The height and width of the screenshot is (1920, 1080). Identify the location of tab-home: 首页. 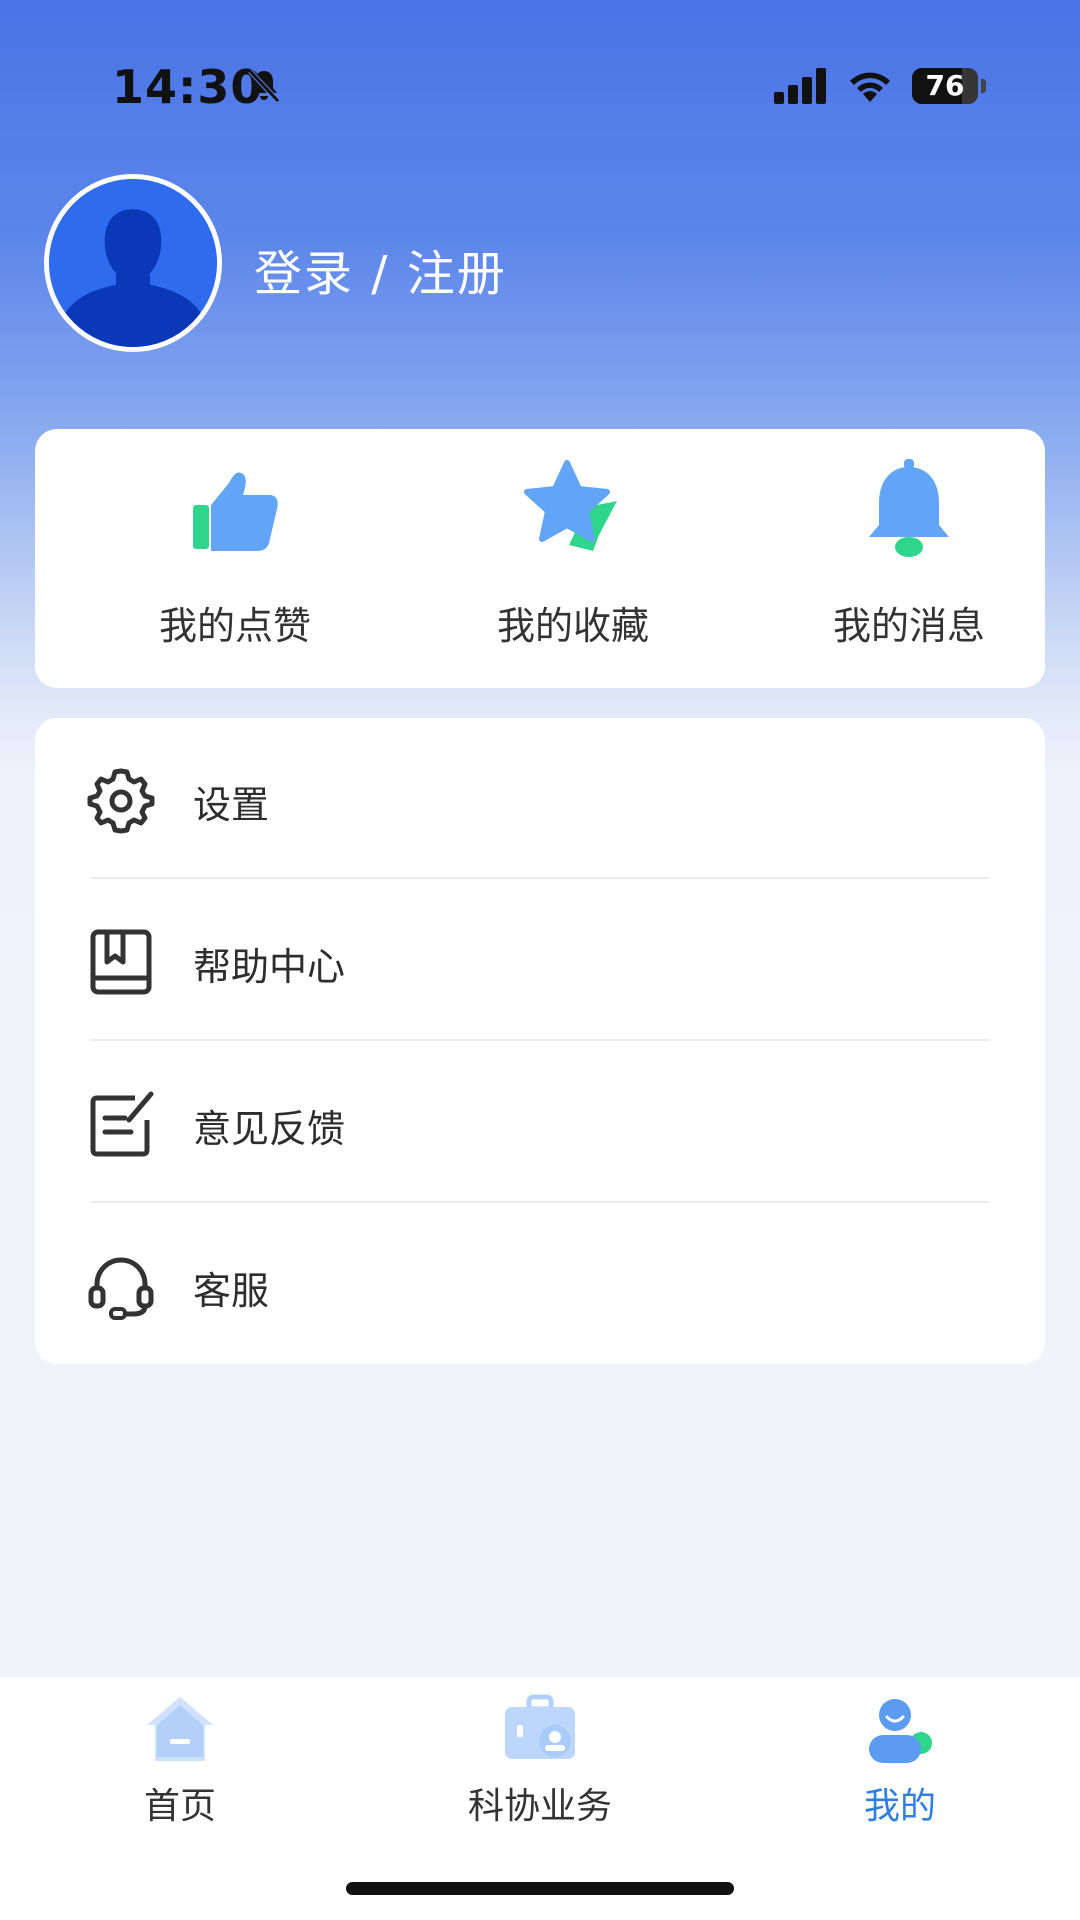
(180, 1762).